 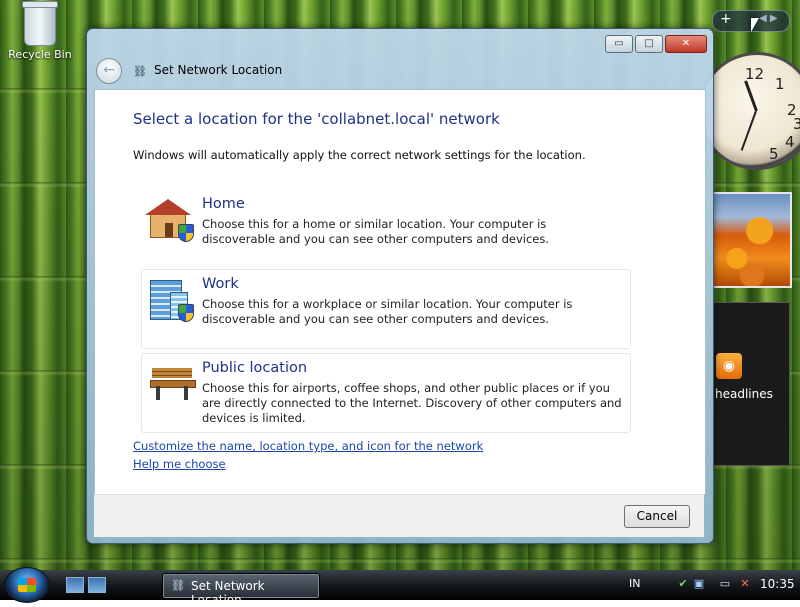 I want to click on taskbar: ⛓ Set Network Location IN ✔ ▣ ▭ ✕ 10:35, so click(x=400, y=587).